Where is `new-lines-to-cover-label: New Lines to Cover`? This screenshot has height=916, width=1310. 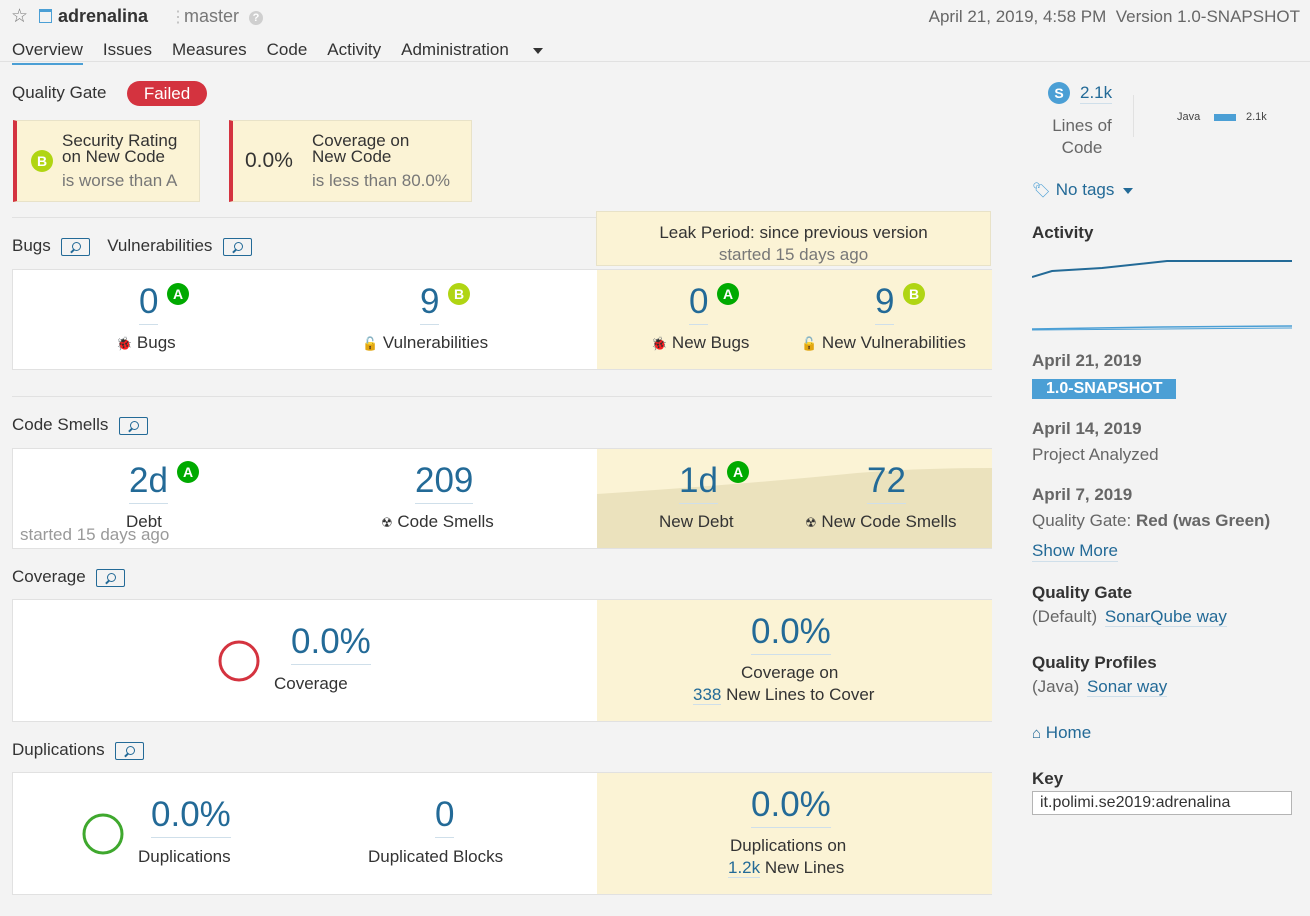 new-lines-to-cover-label: New Lines to Cover is located at coordinates (800, 694).